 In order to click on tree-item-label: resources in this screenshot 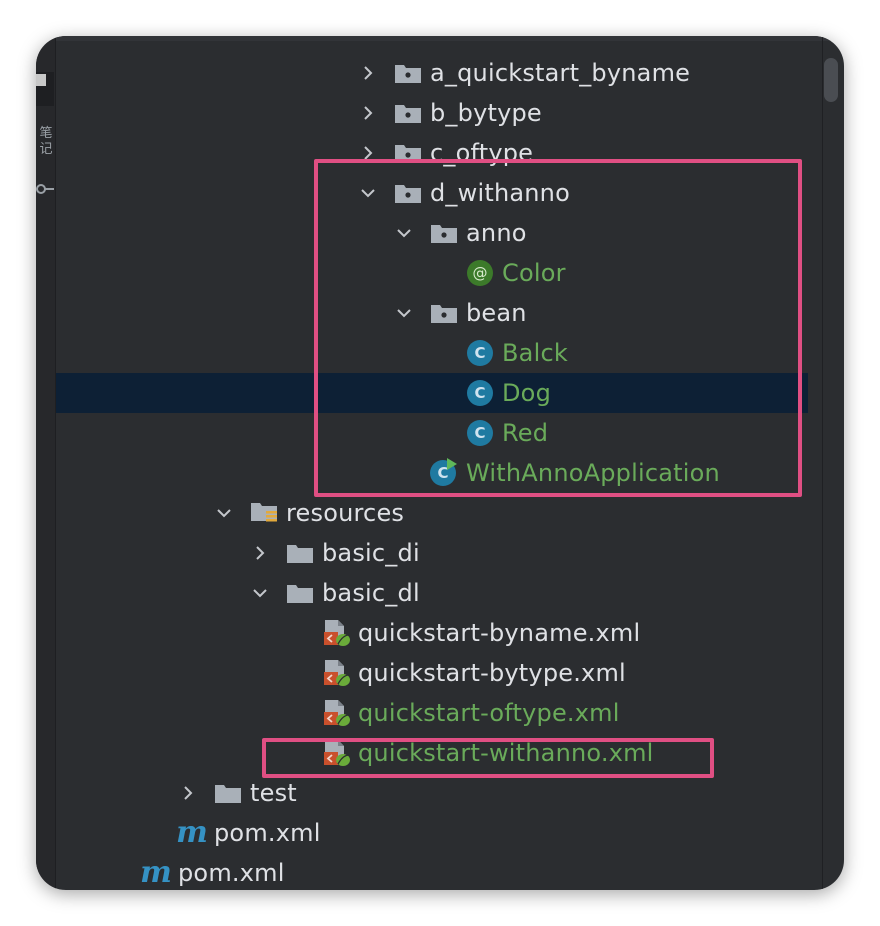, I will do `click(345, 513)`.